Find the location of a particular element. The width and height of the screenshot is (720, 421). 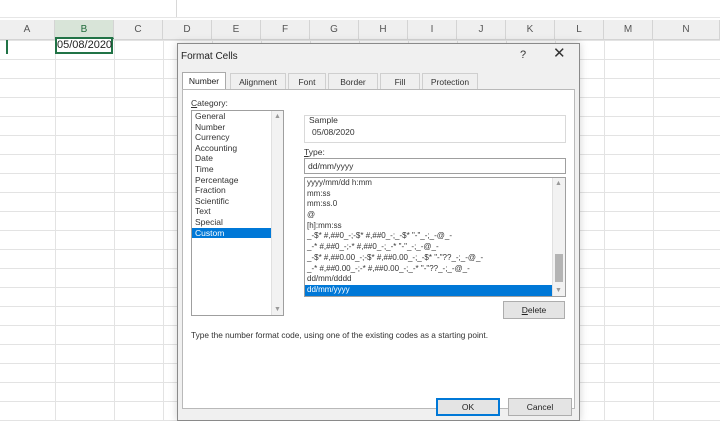

format-code-item: dd/mm/dddd is located at coordinates (429, 279).